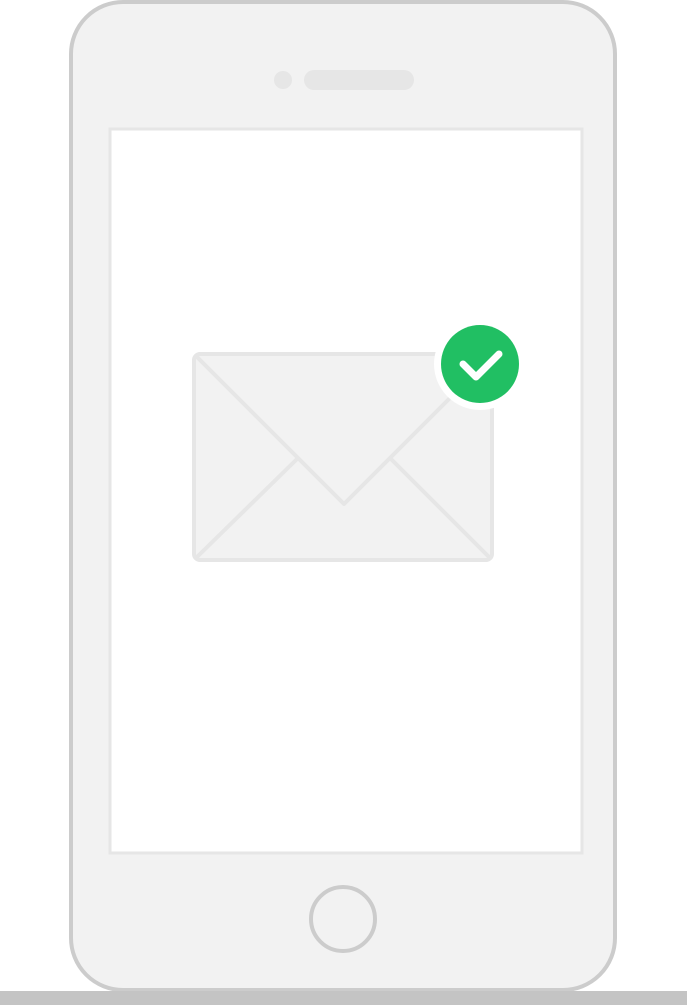 Image resolution: width=687 pixels, height=1005 pixels. I want to click on home-button-icon, so click(343, 919).